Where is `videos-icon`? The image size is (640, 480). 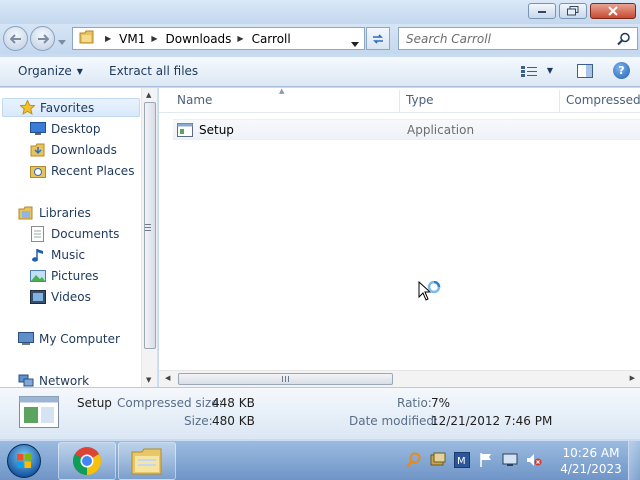
videos-icon is located at coordinates (38, 297).